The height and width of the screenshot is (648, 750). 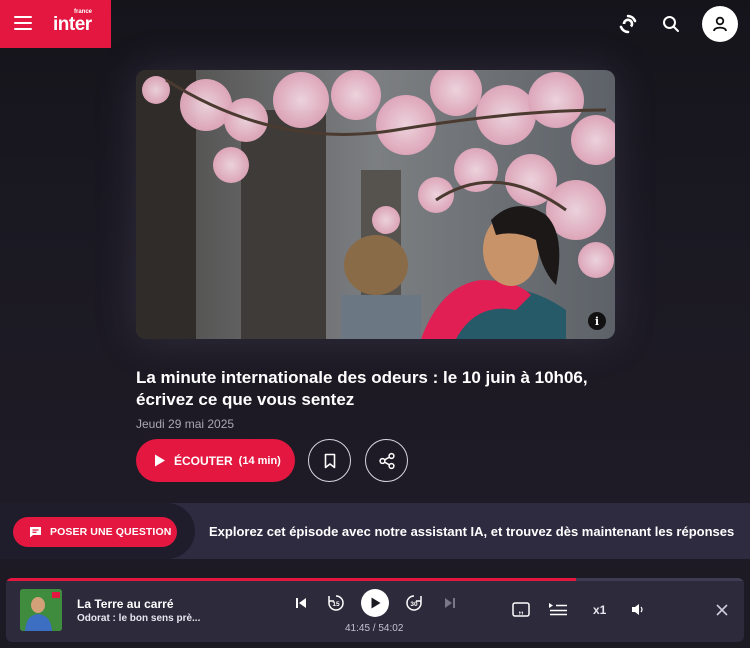 I want to click on forward-30-icon: 30, so click(x=414, y=603).